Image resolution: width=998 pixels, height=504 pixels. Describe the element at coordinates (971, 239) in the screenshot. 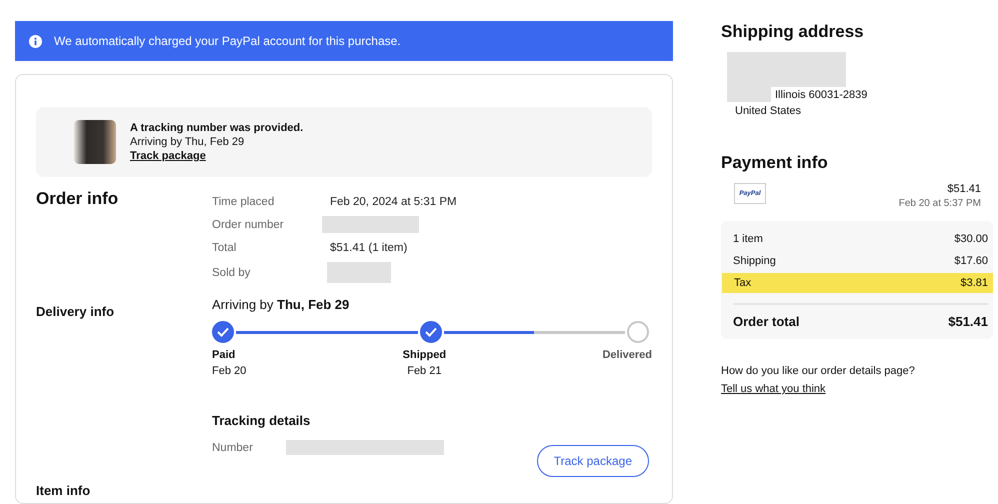

I see `summary-value: $30.00` at that location.